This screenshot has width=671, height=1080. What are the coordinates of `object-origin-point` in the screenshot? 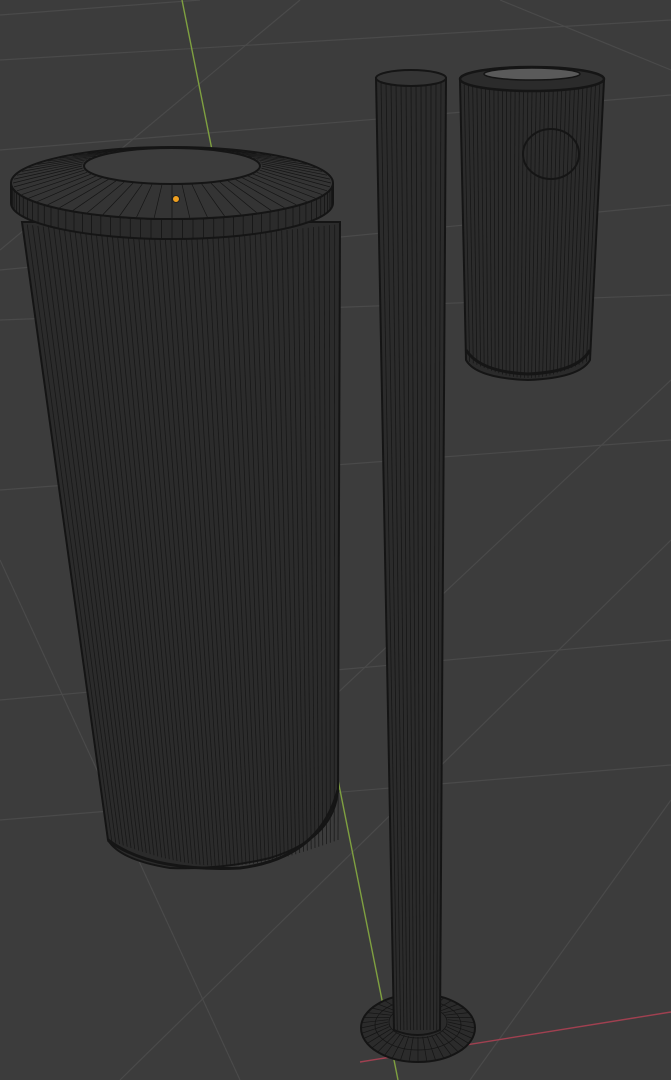 It's located at (176, 199).